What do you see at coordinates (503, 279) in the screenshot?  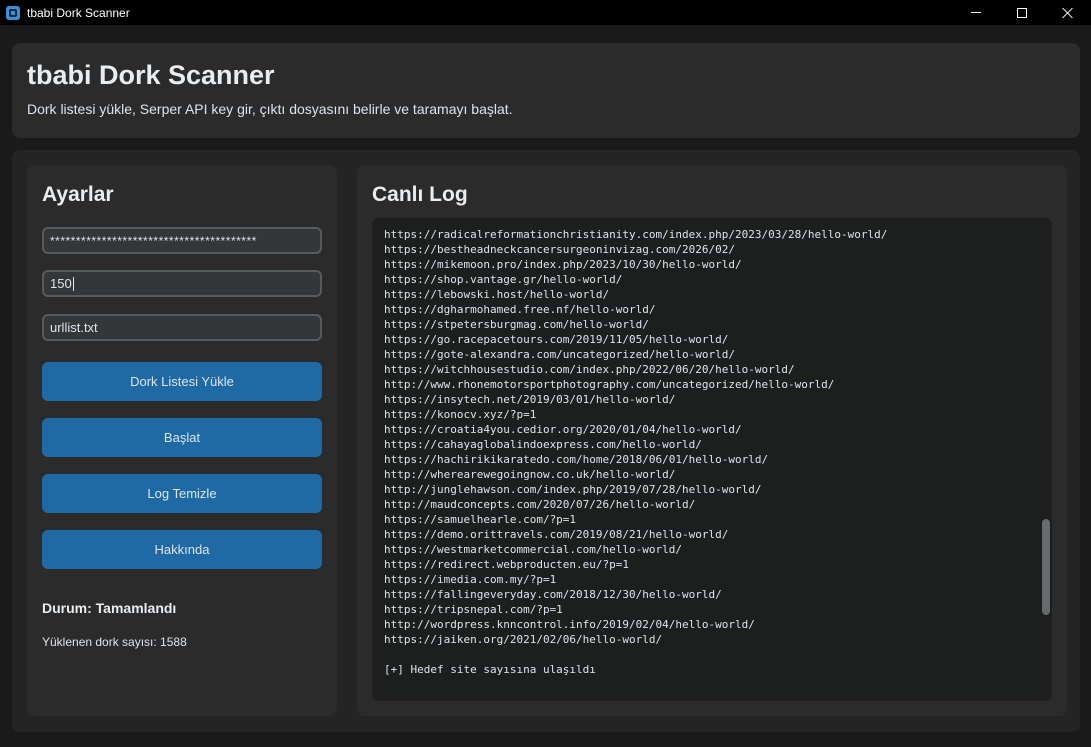 I see `log-line: https://shop.vantage.gr/hello-world/` at bounding box center [503, 279].